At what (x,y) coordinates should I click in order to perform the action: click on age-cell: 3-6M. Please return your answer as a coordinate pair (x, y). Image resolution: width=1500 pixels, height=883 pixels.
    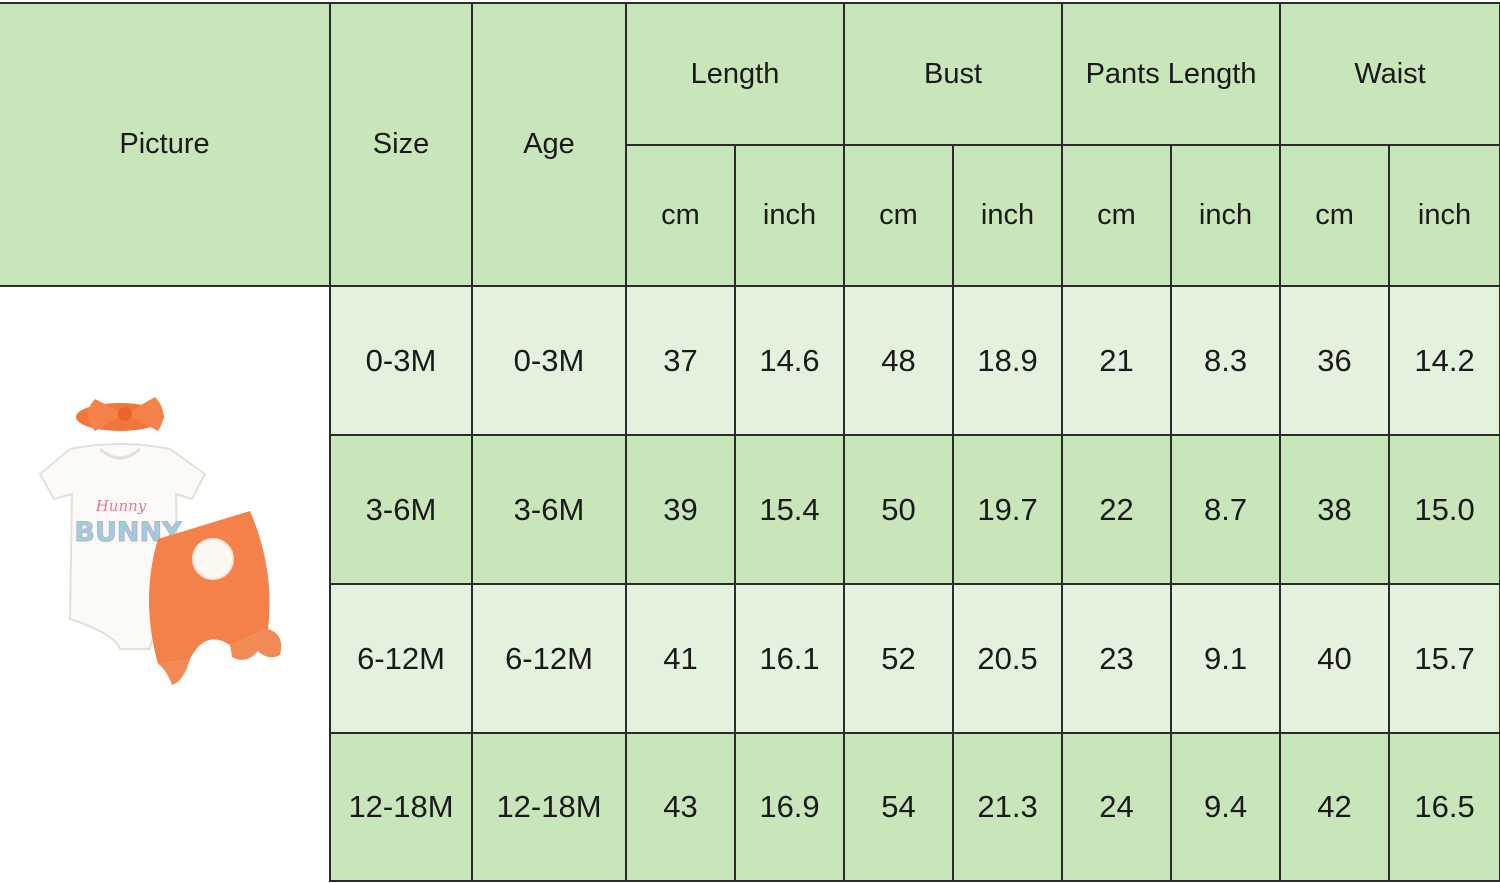
    Looking at the image, I should click on (549, 509).